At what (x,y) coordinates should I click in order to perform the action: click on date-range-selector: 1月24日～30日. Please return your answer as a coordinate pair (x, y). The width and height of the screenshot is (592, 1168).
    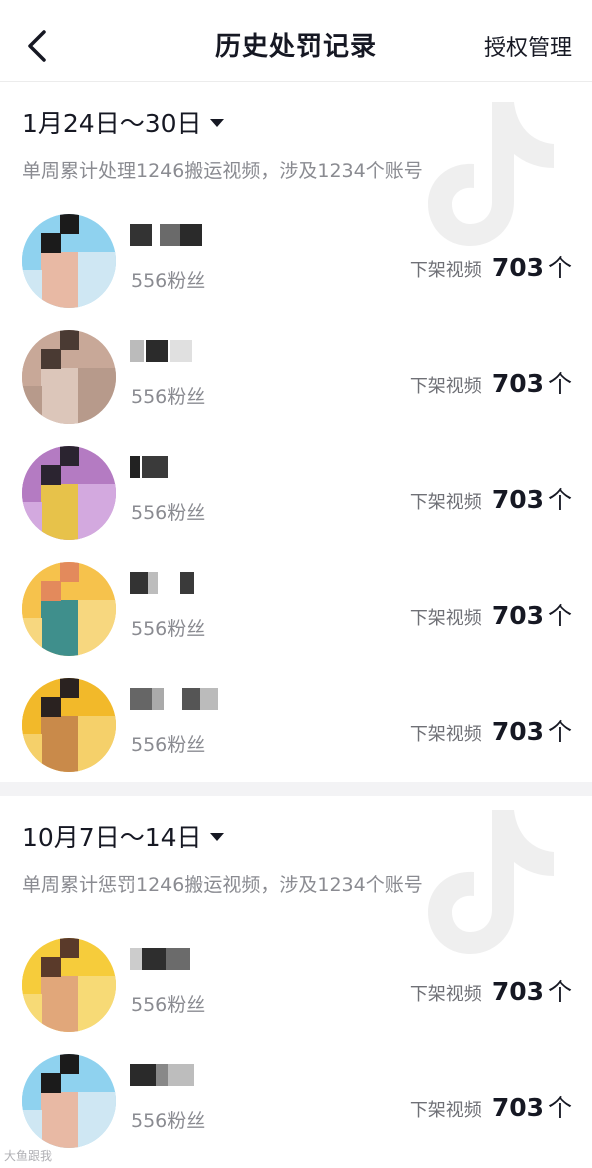
    Looking at the image, I should click on (123, 122).